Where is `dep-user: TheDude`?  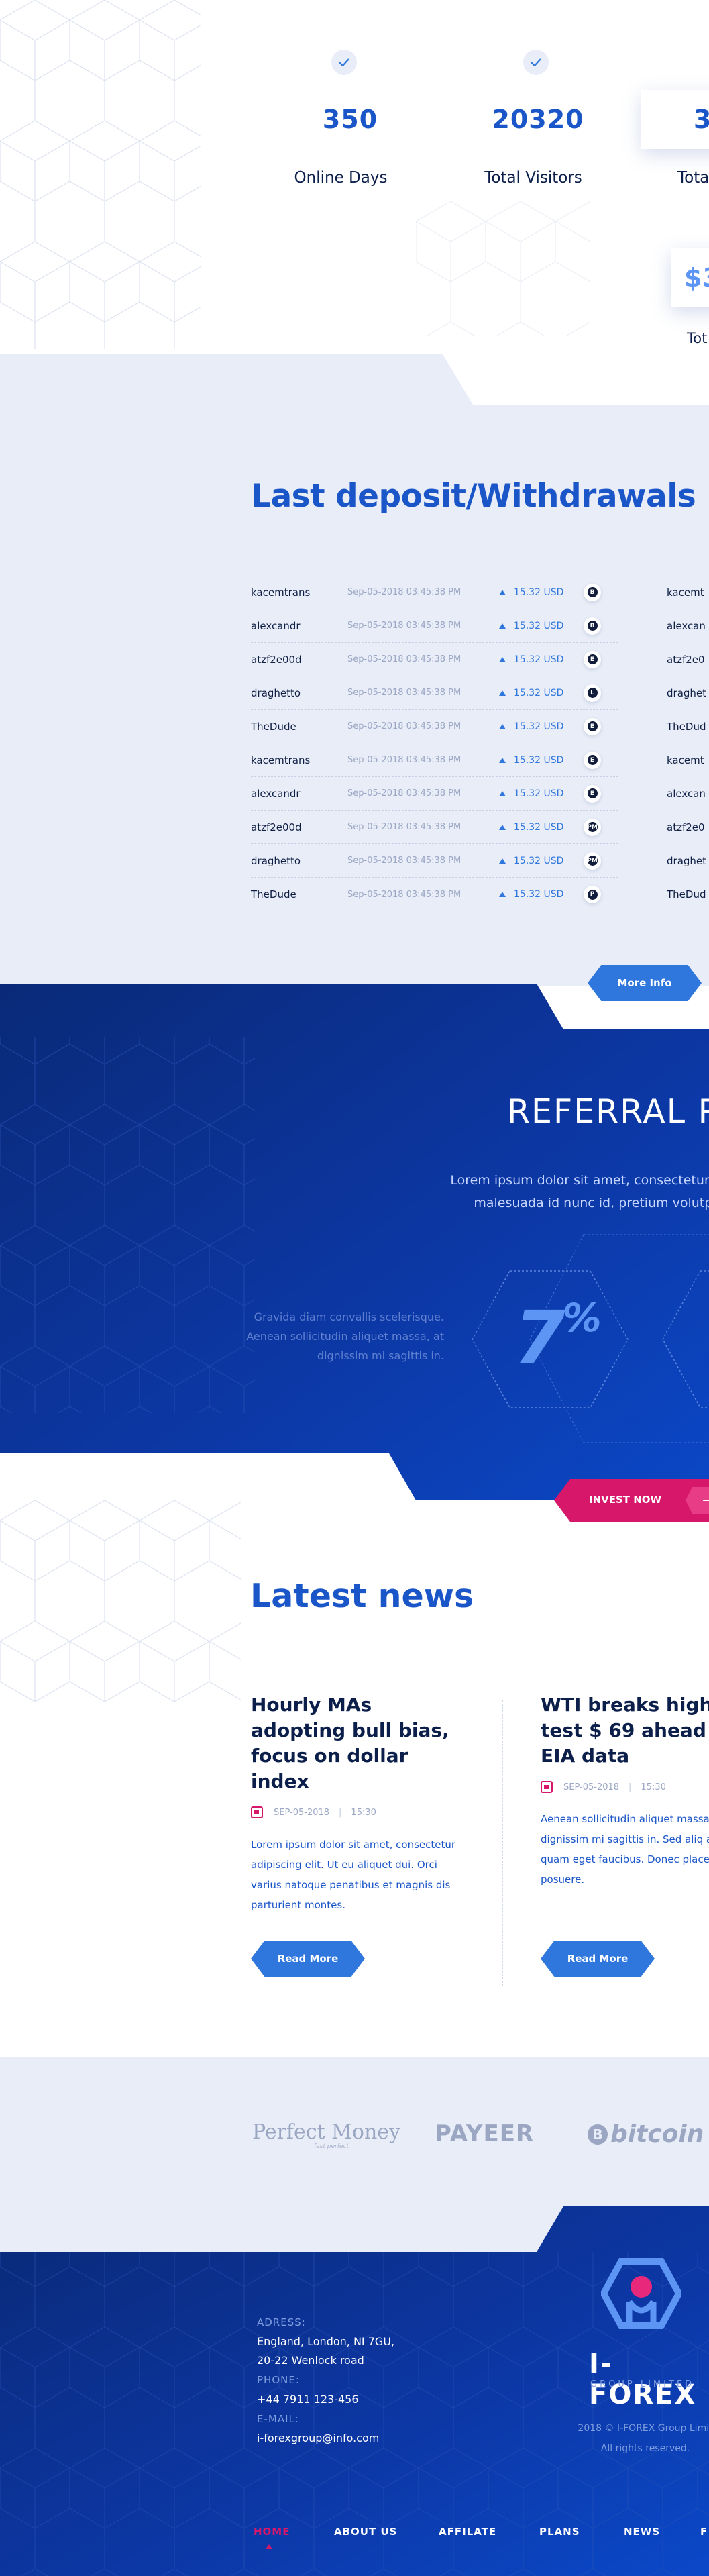
dep-user: TheDude is located at coordinates (273, 894).